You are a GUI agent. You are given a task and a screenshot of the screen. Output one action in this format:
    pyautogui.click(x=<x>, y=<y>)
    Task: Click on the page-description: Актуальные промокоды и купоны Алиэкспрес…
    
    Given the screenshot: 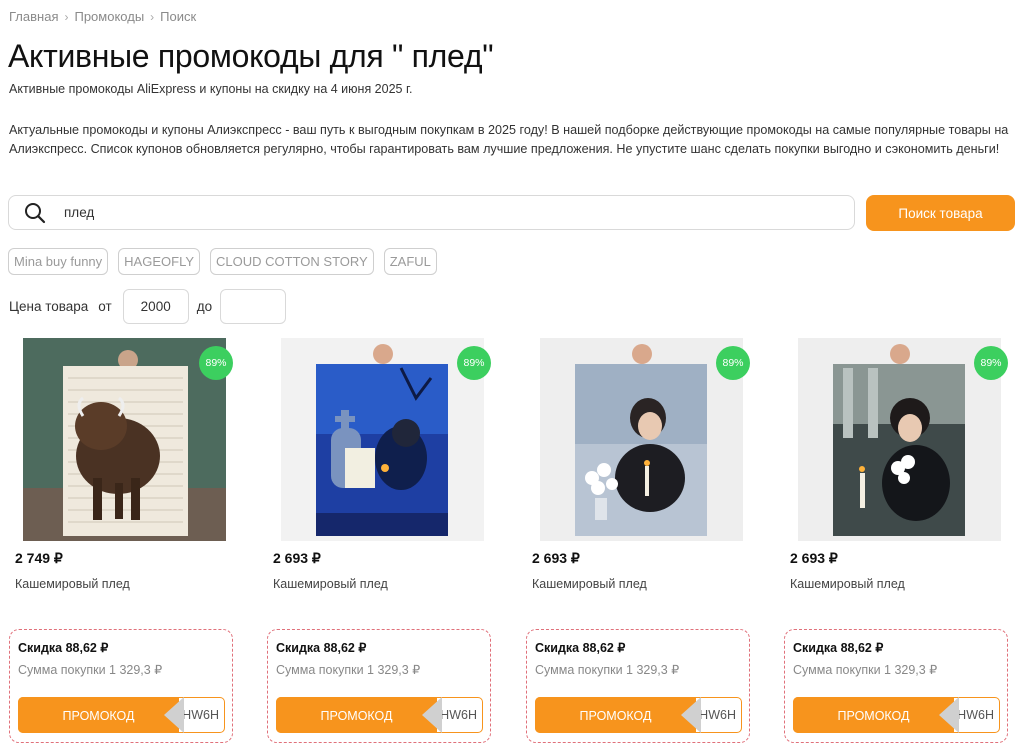 What is the action you would take?
    pyautogui.click(x=509, y=139)
    